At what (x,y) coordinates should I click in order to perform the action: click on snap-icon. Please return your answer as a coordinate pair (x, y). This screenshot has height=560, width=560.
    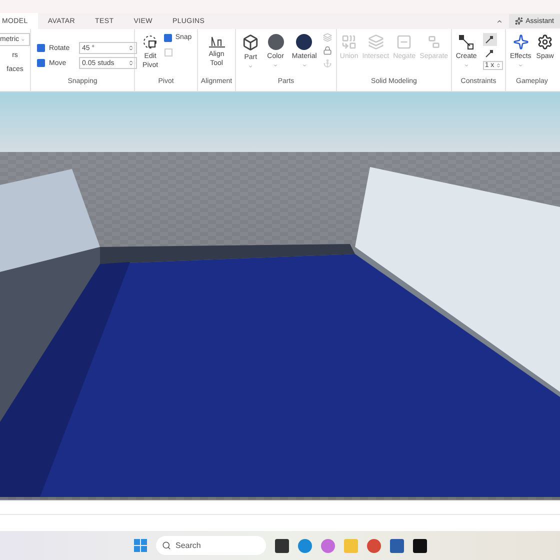
    Looking at the image, I should click on (169, 52).